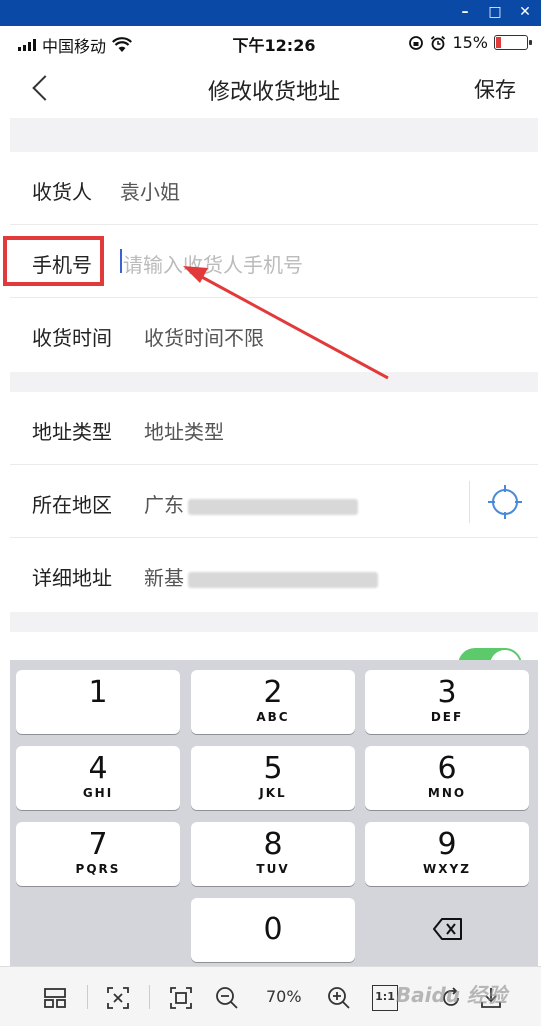 The height and width of the screenshot is (1026, 541). Describe the element at coordinates (286, 323) in the screenshot. I see `annotation-arrow` at that location.